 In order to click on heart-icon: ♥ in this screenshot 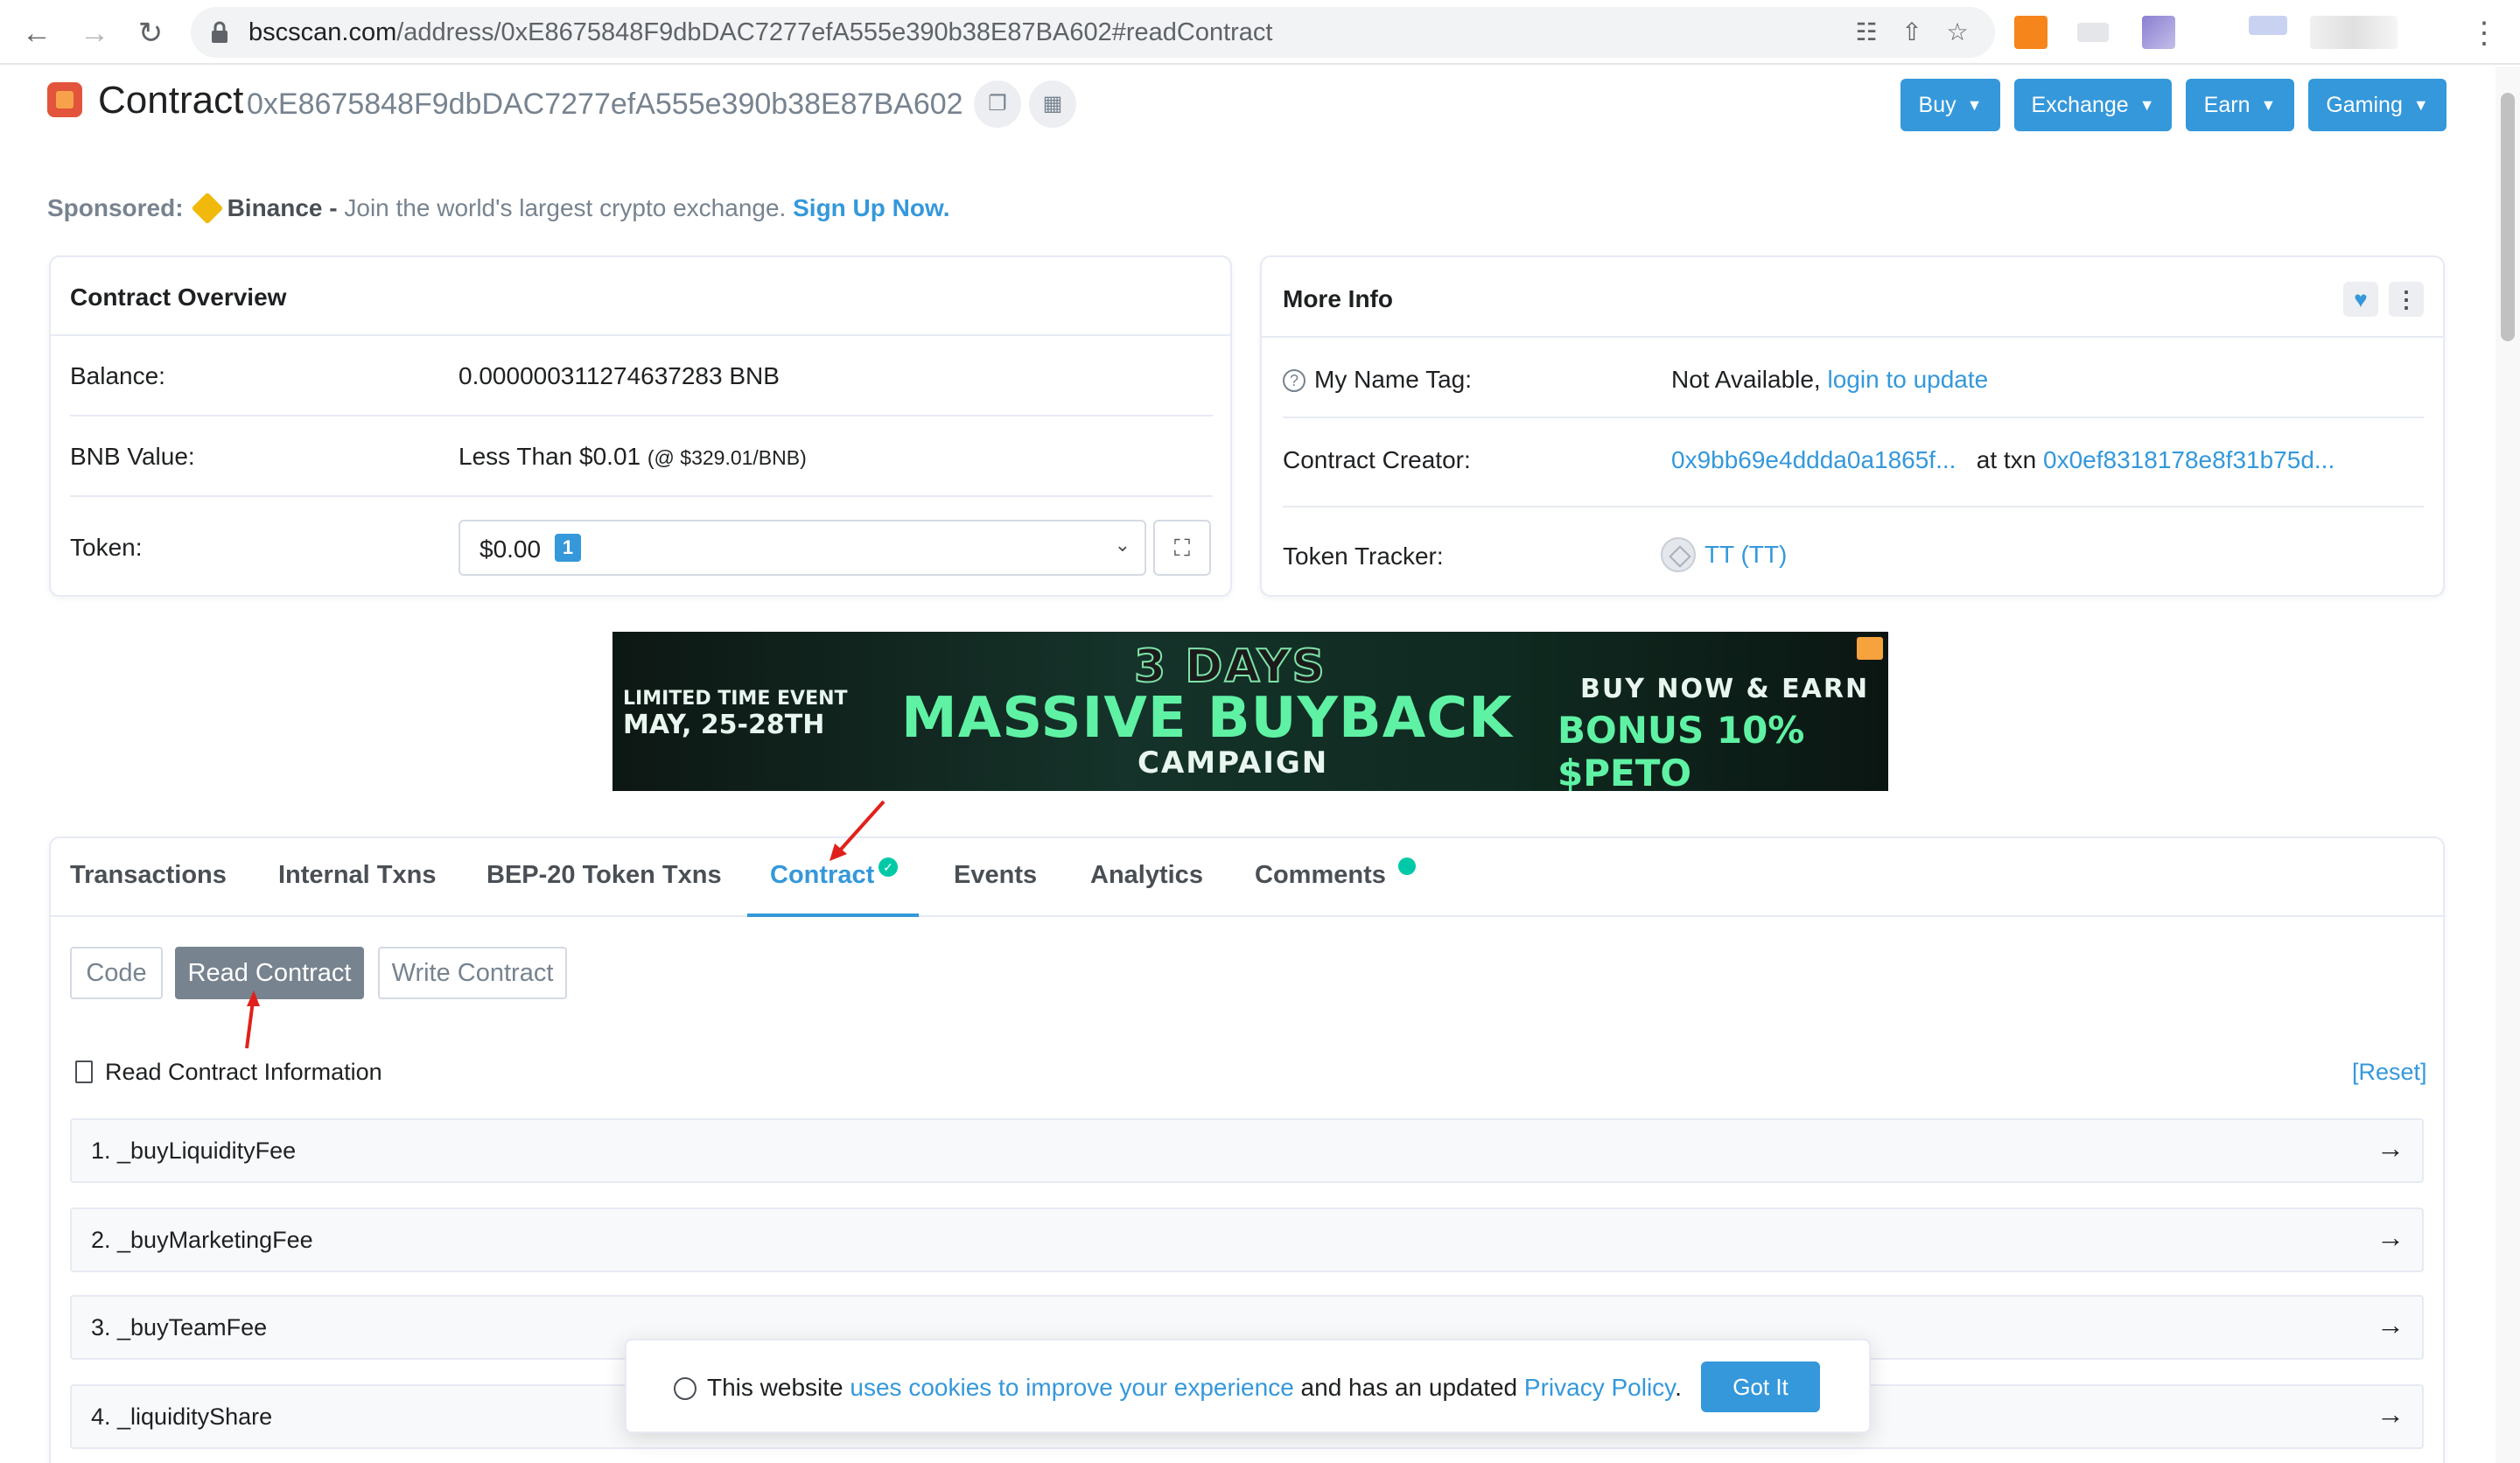, I will do `click(2360, 299)`.